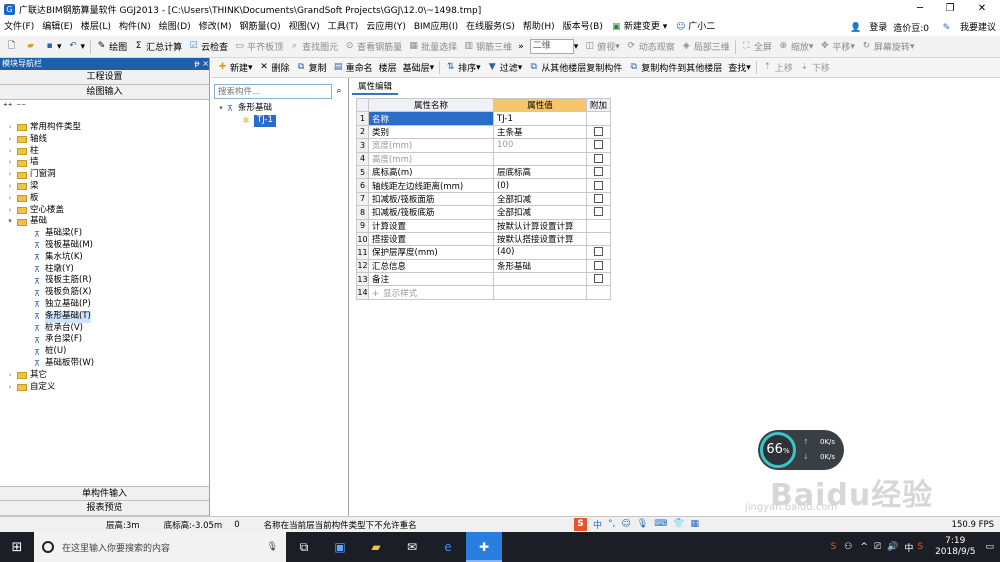 The image size is (1000, 562). Describe the element at coordinates (221, 109) in the screenshot. I see `collapse-toggle-icon: ▾` at that location.